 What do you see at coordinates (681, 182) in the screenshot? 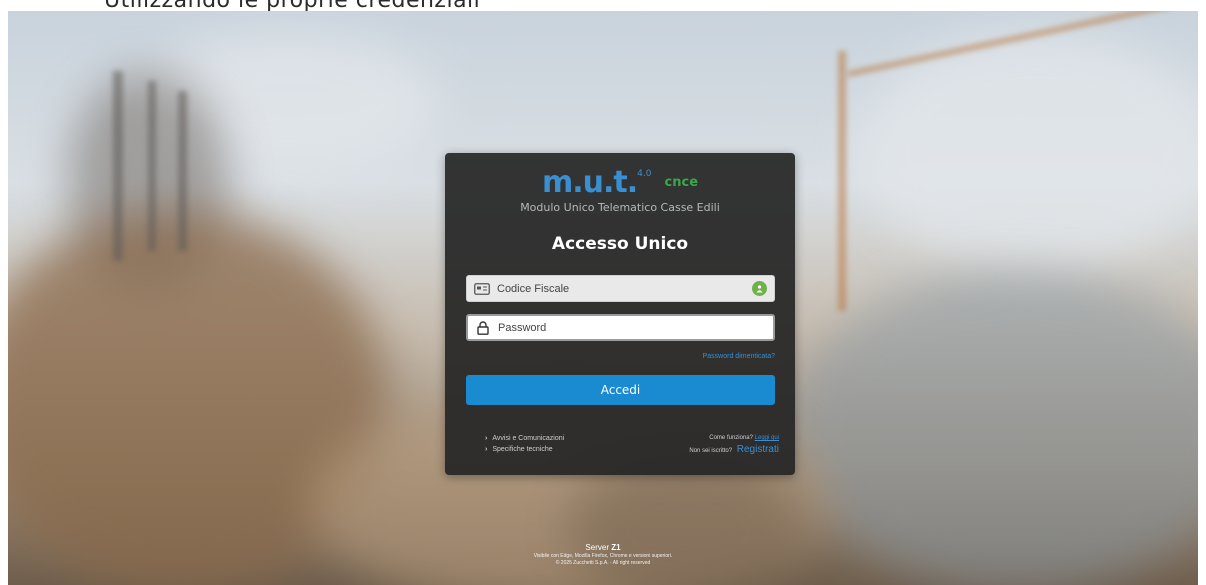
I see `cnce-logo: cnce` at bounding box center [681, 182].